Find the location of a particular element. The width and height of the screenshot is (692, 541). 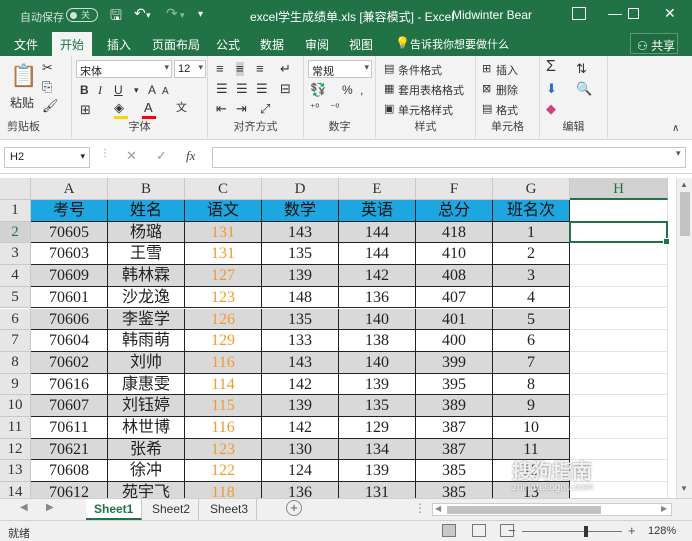

table-cell: 张希 is located at coordinates (146, 449).